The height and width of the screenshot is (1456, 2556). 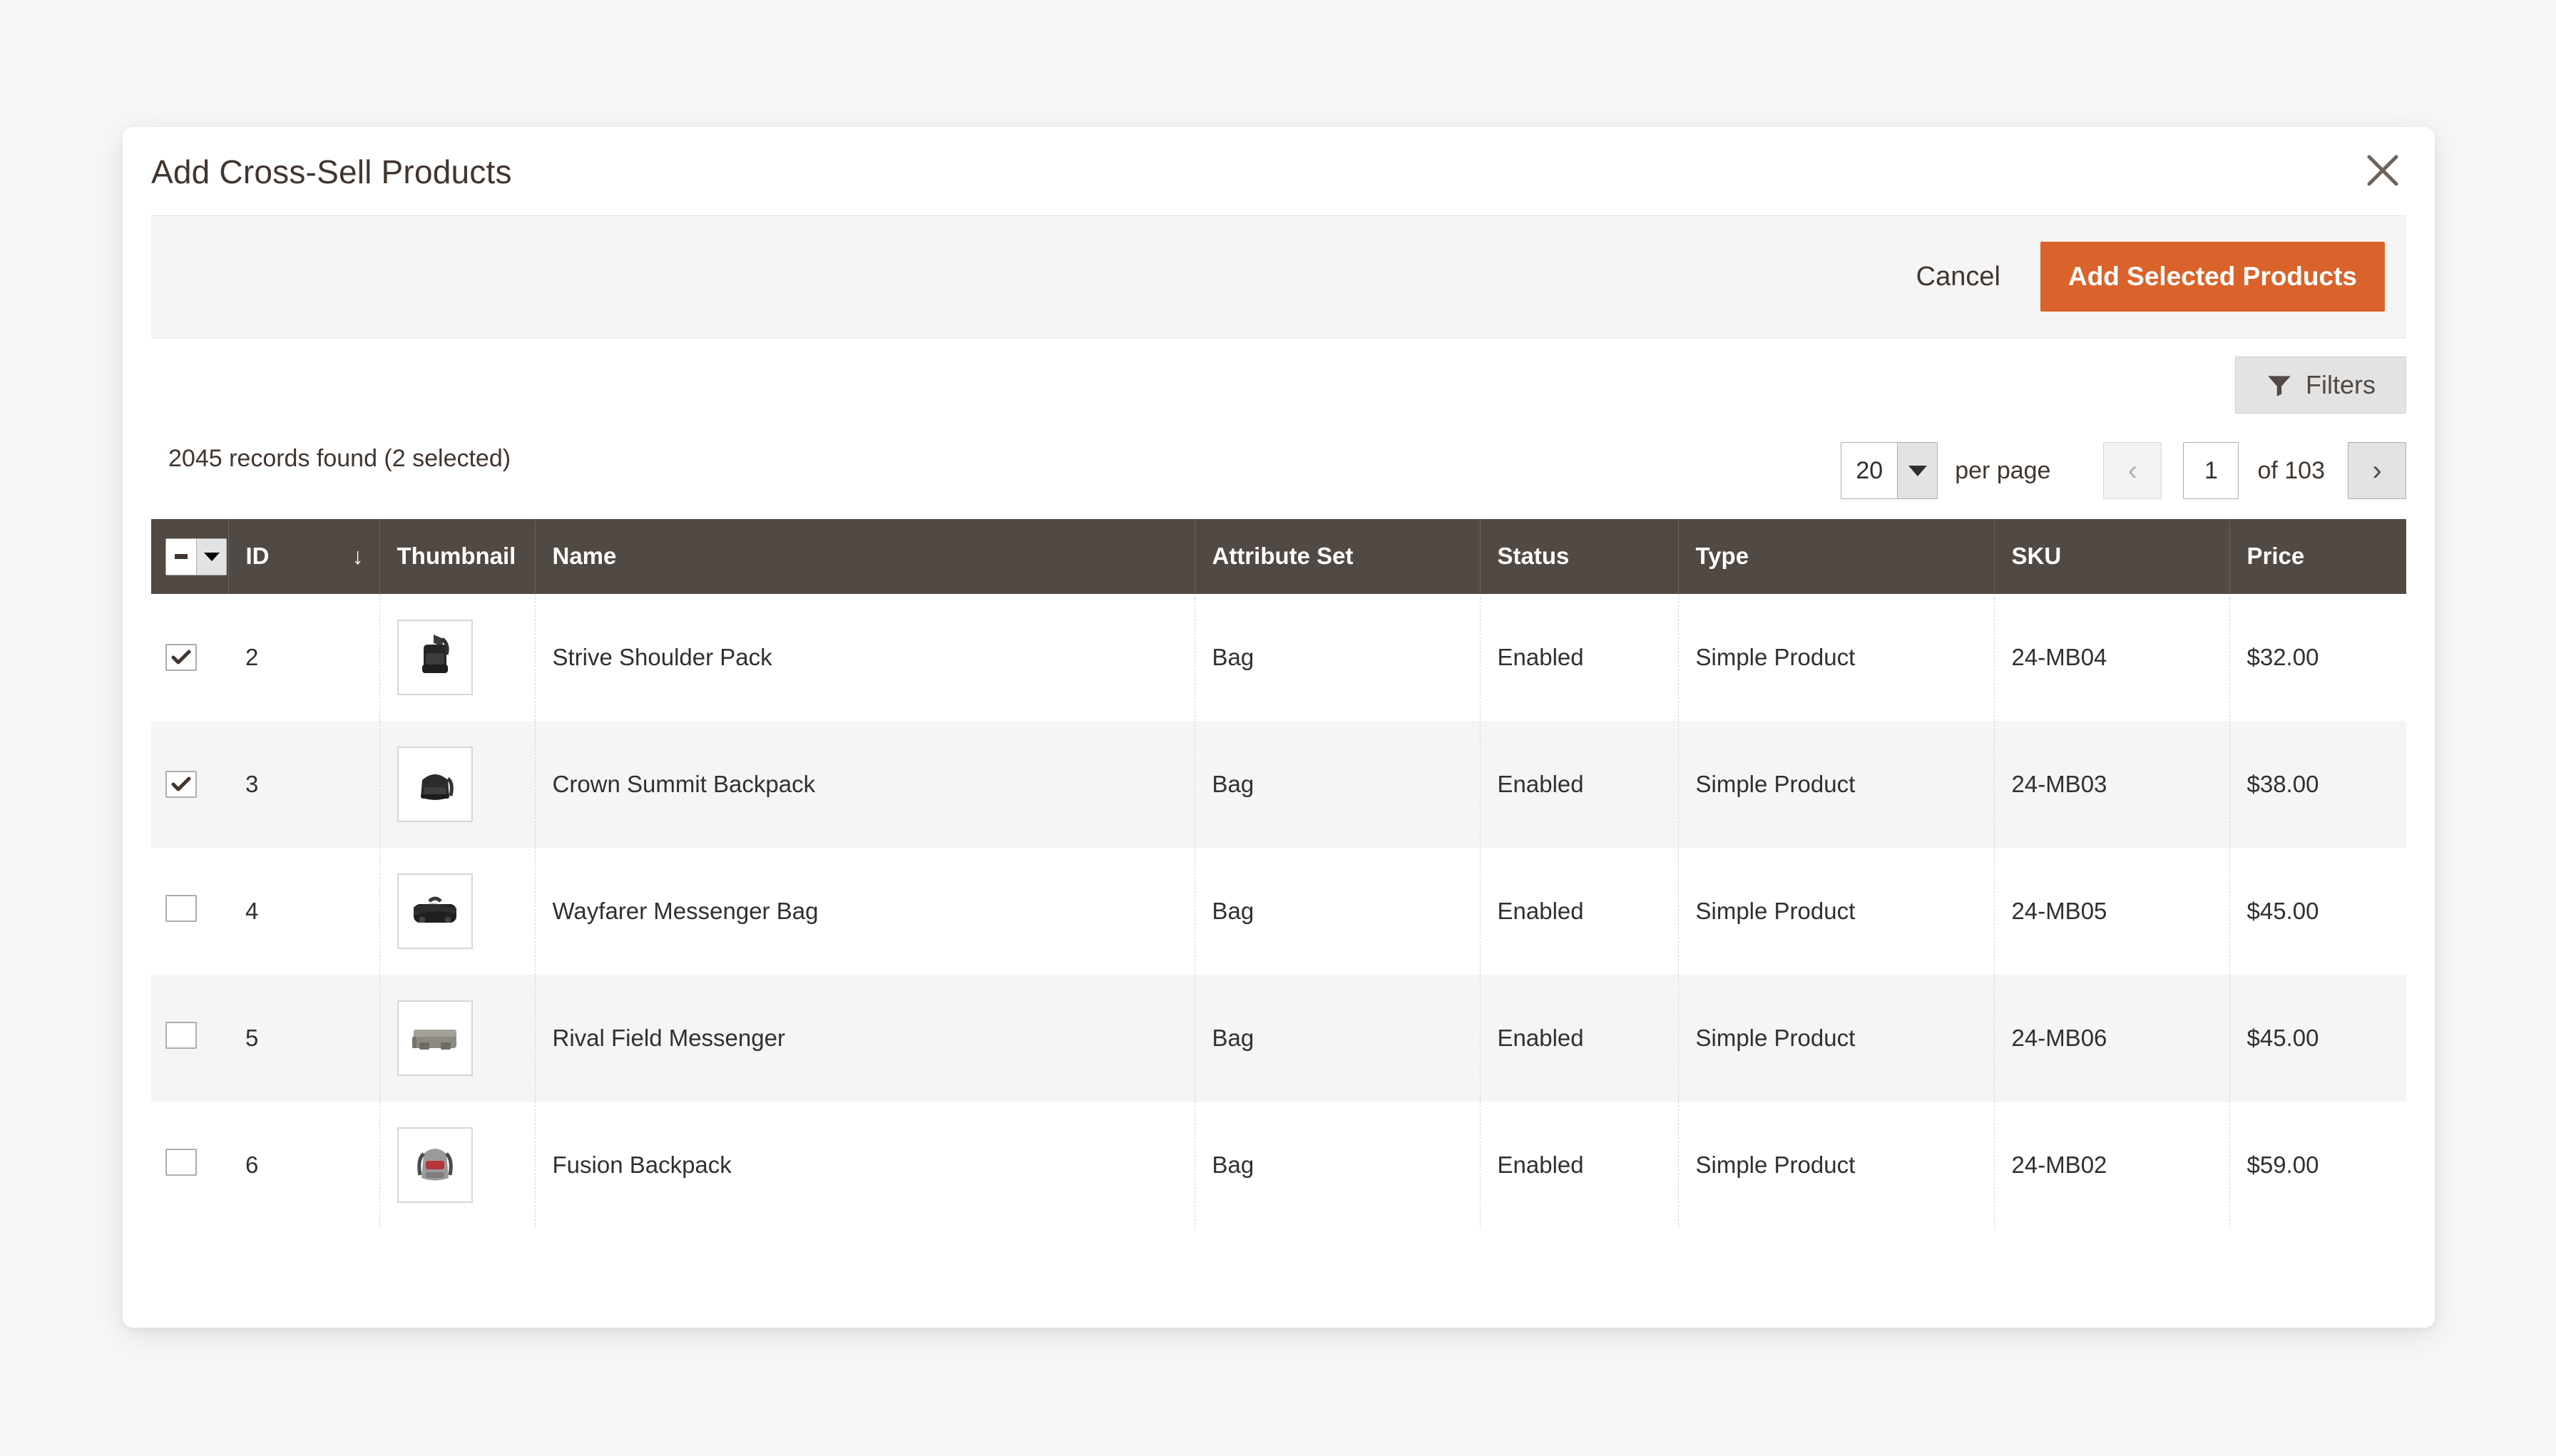 What do you see at coordinates (1338, 556) in the screenshot?
I see `column-header-attribute-set: Attribute Set` at bounding box center [1338, 556].